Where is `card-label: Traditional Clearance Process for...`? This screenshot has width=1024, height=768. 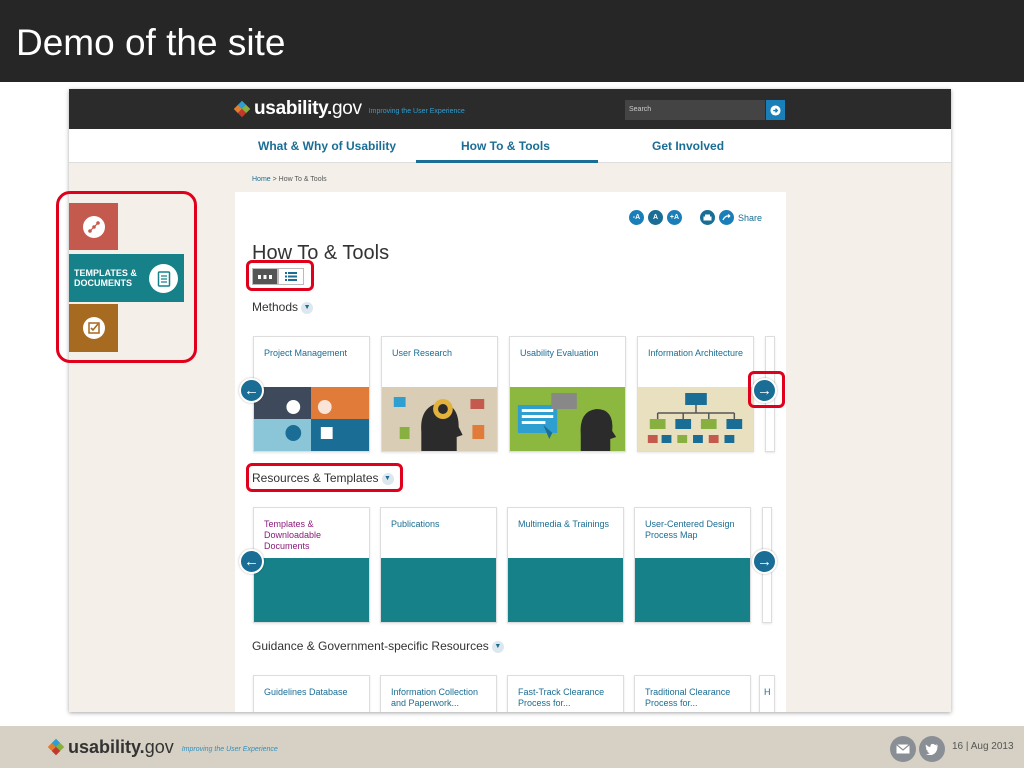
card-label: Traditional Clearance Process for... is located at coordinates (688, 697).